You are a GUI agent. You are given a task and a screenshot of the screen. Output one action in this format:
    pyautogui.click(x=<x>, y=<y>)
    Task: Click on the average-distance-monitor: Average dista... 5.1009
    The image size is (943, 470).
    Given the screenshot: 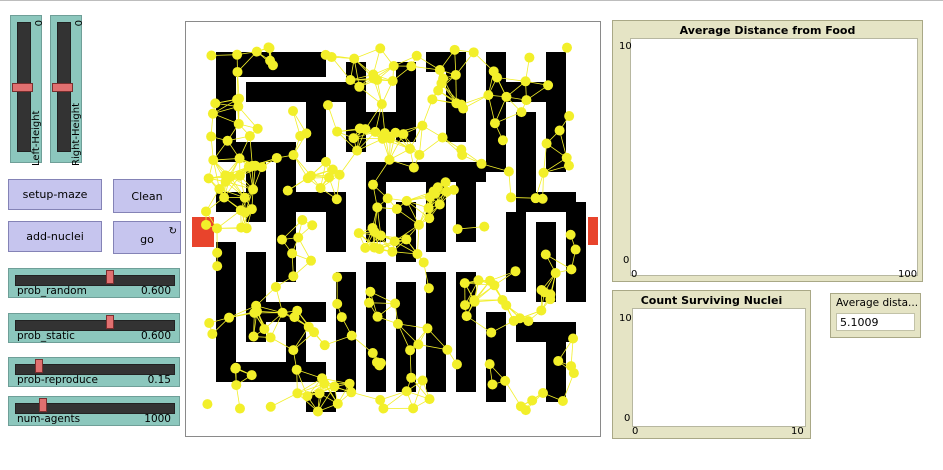 What is the action you would take?
    pyautogui.click(x=875, y=315)
    